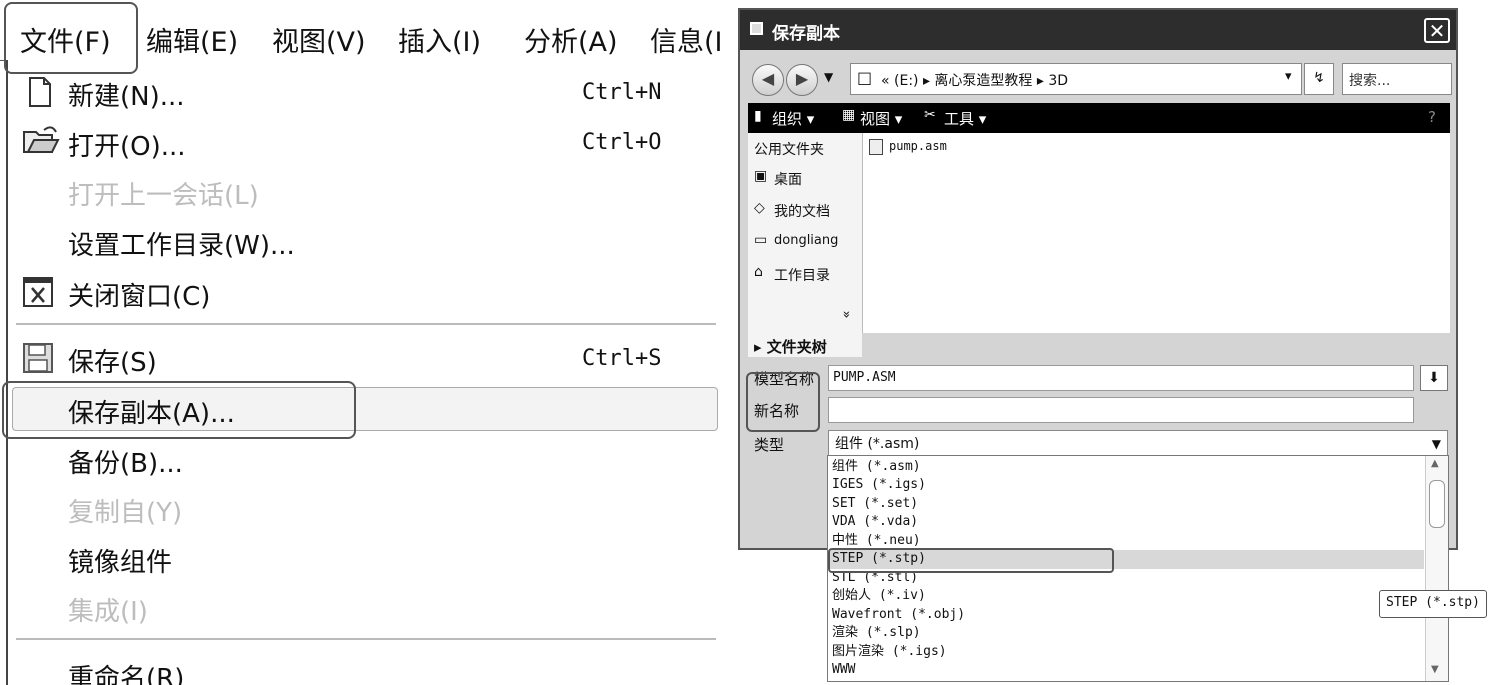 This screenshot has width=1488, height=685. I want to click on menu-item-save: 保存(S), so click(112, 360).